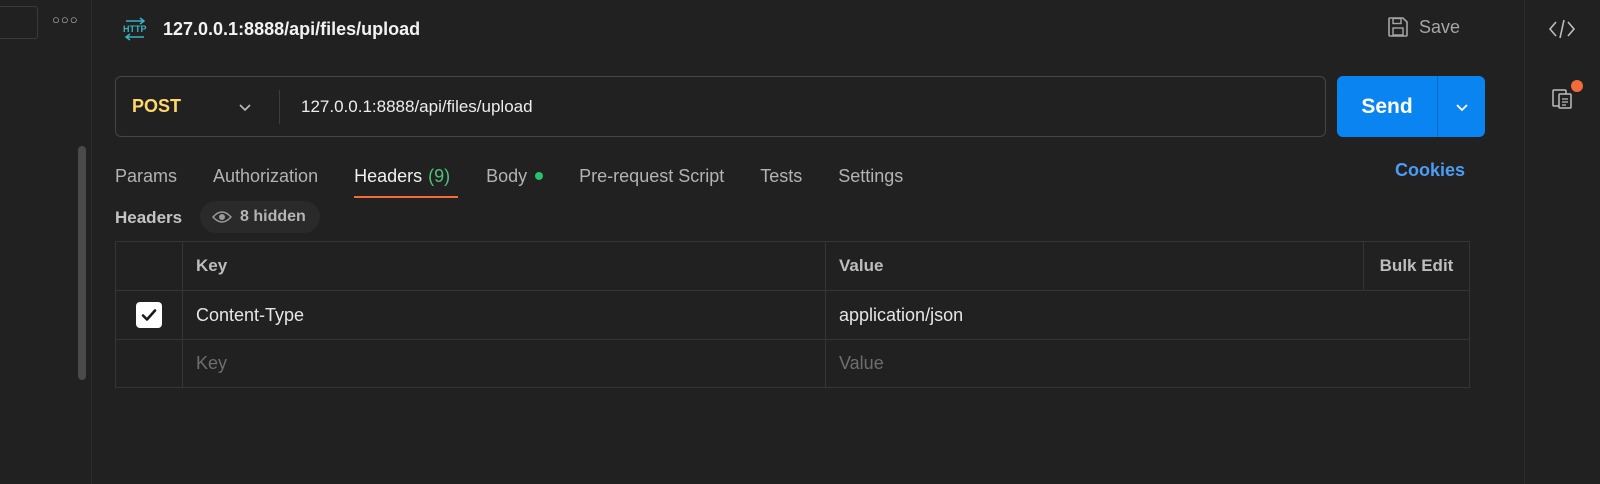 The width and height of the screenshot is (1600, 484). I want to click on body-indicator-dot, so click(539, 176).